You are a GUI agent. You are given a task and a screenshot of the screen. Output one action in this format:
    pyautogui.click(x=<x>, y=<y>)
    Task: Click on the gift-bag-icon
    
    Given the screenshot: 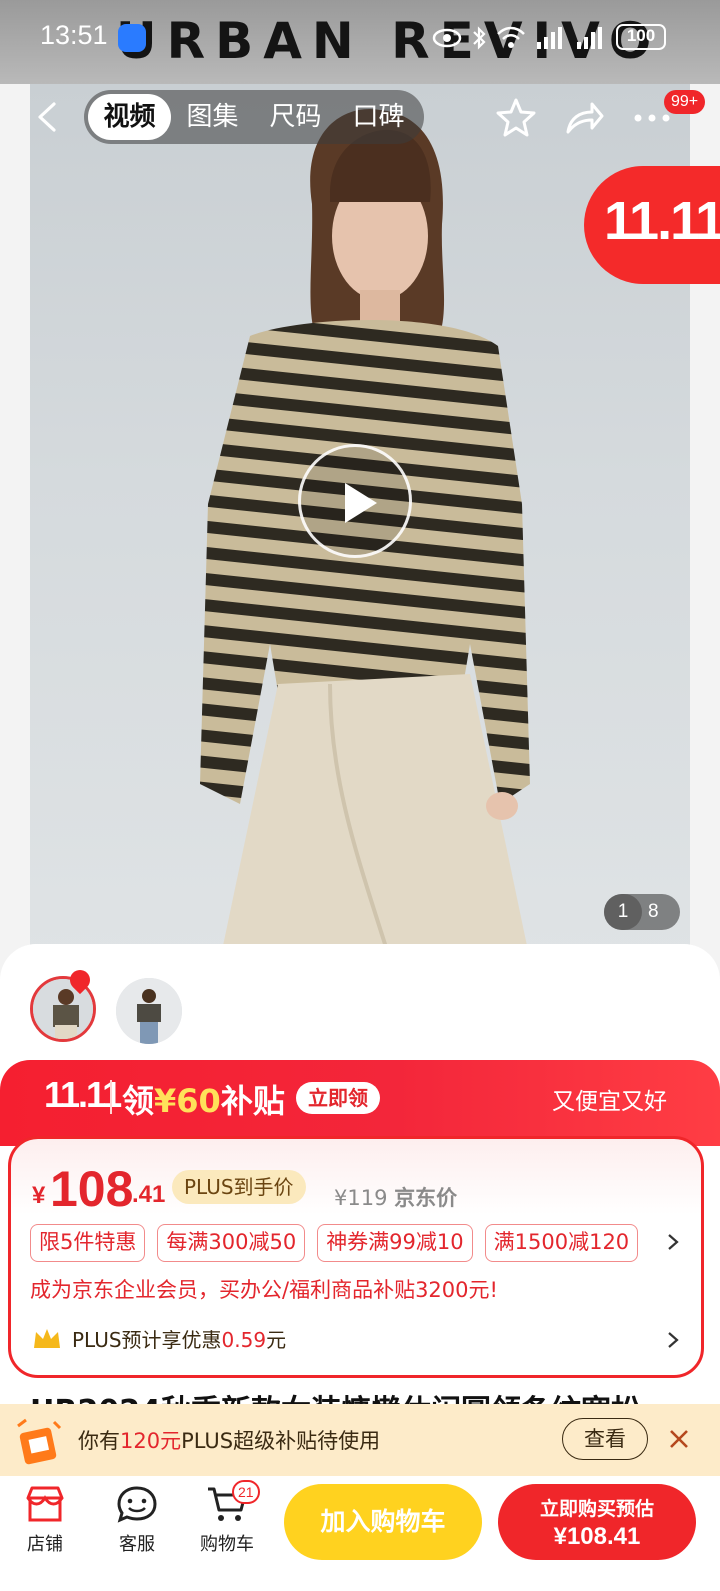 What is the action you would take?
    pyautogui.click(x=39, y=1441)
    